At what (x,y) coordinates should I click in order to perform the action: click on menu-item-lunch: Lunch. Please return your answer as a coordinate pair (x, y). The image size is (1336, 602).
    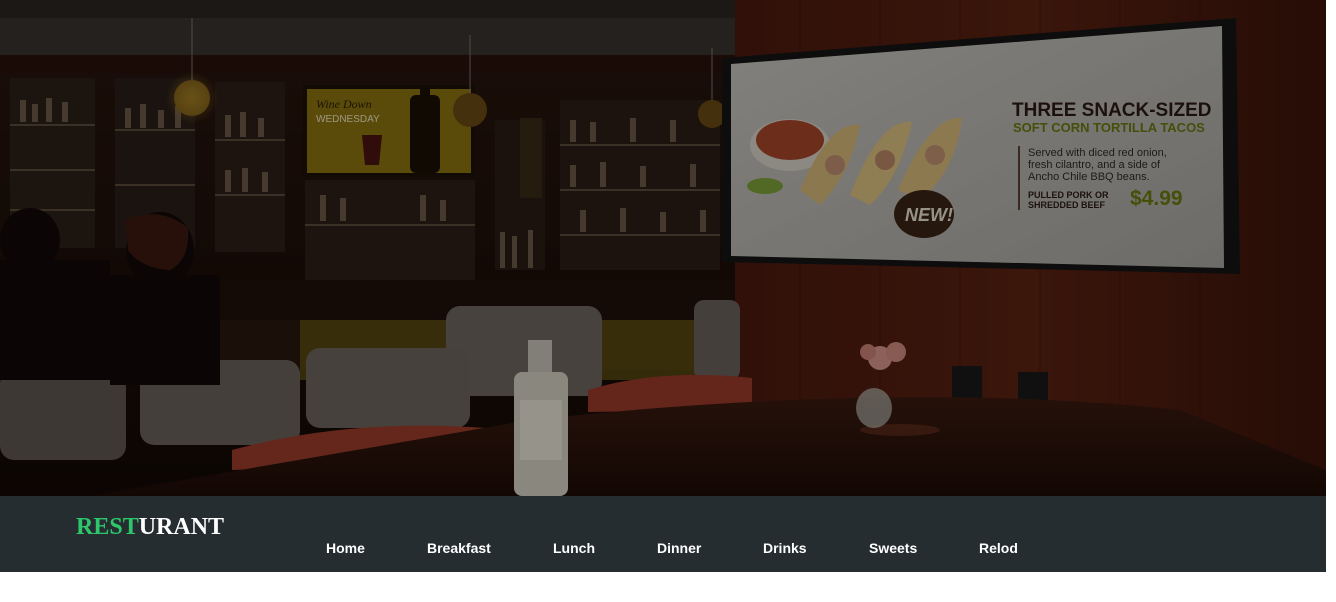
    Looking at the image, I should click on (574, 549).